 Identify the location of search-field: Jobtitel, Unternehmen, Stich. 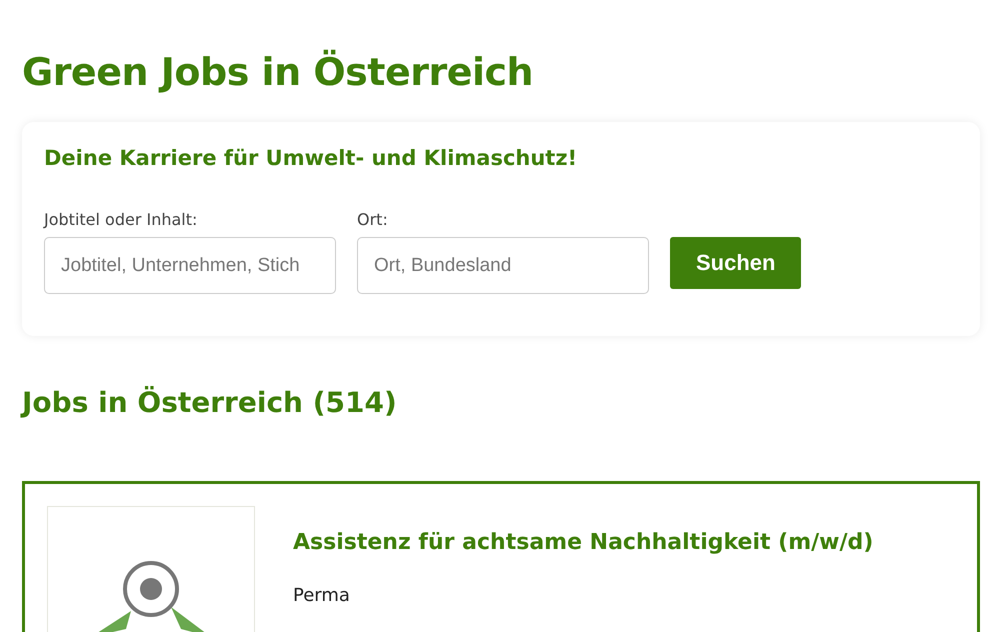
(190, 265).